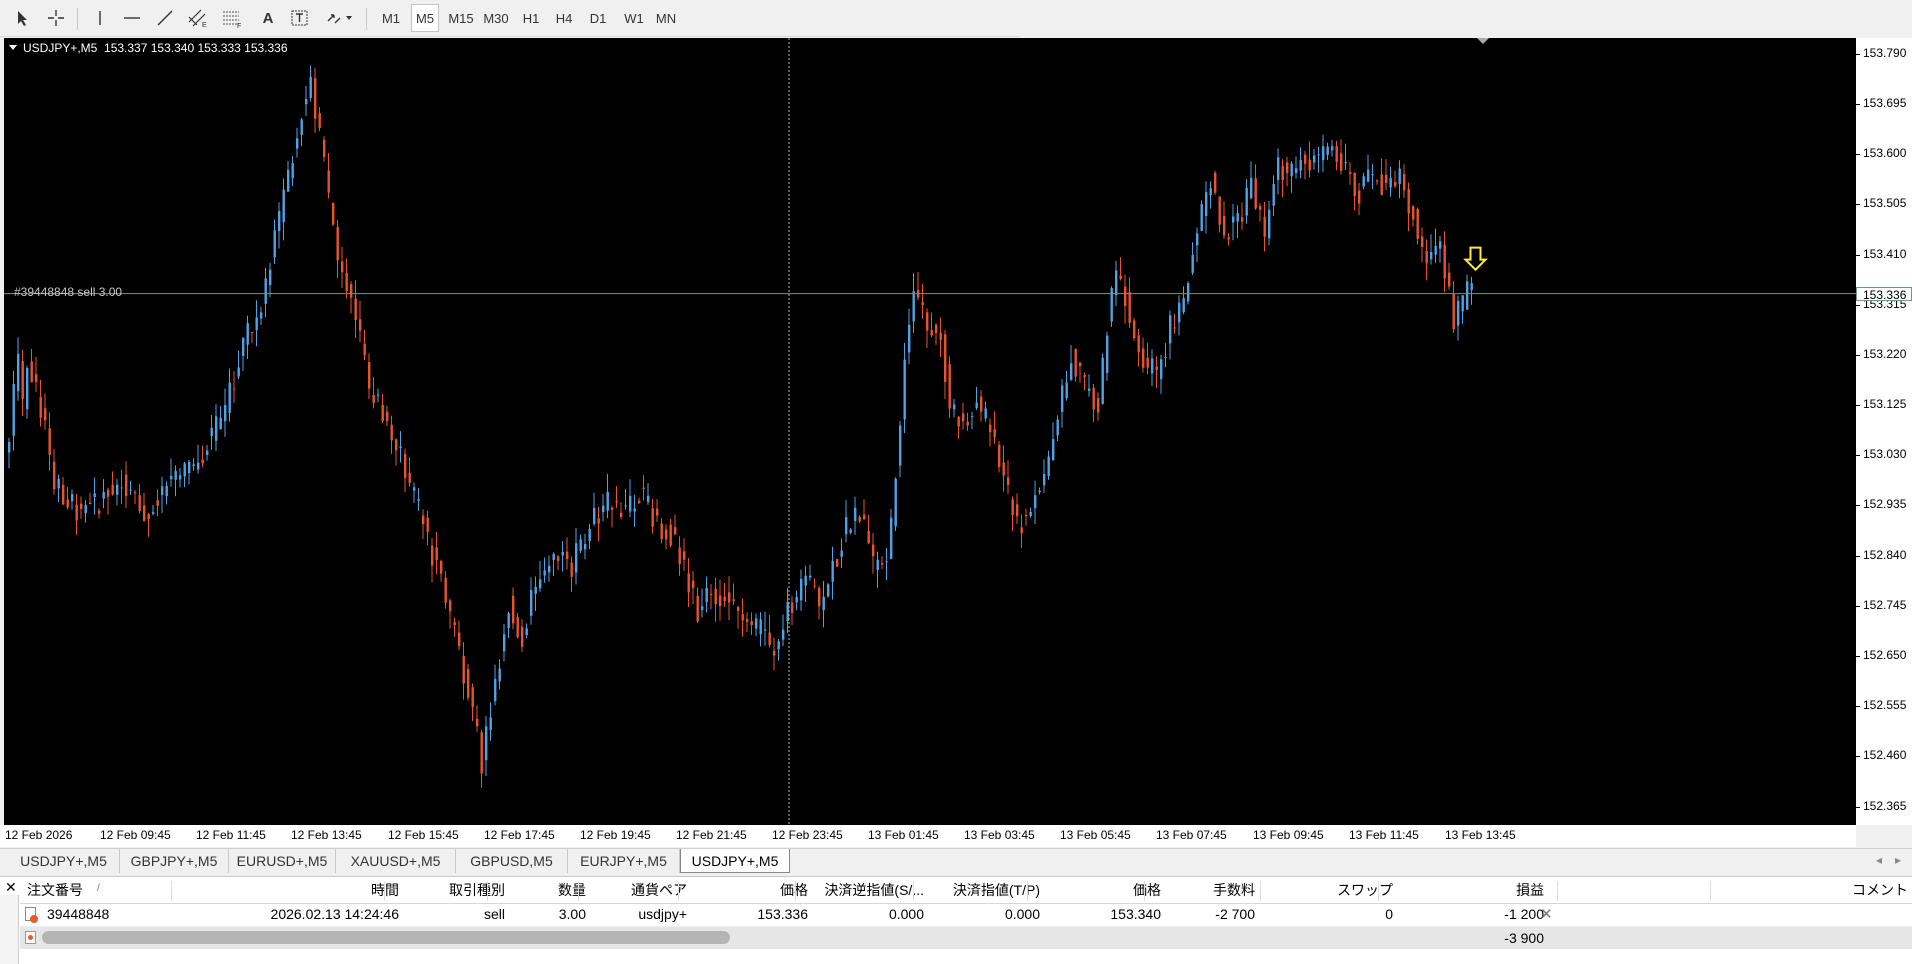 This screenshot has width=1912, height=964. What do you see at coordinates (1885, 52) in the screenshot?
I see `price-tick-label: 153.790` at bounding box center [1885, 52].